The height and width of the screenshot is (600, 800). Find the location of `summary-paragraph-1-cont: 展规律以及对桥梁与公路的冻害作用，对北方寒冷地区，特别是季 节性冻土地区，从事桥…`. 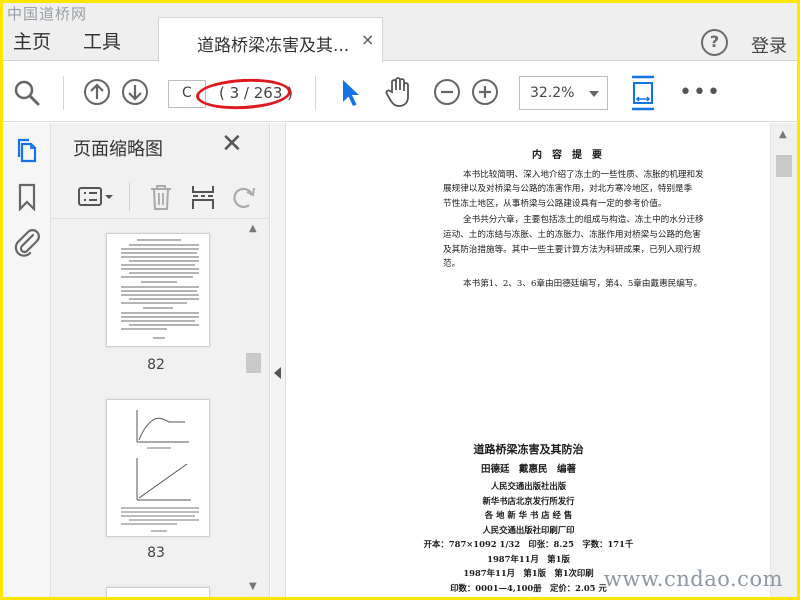

summary-paragraph-1-cont: 展规律以及对桥梁与公路的冻害作用，对北方寒冷地区，特别是季 节性冻土地区，从事桥… is located at coordinates (567, 196).